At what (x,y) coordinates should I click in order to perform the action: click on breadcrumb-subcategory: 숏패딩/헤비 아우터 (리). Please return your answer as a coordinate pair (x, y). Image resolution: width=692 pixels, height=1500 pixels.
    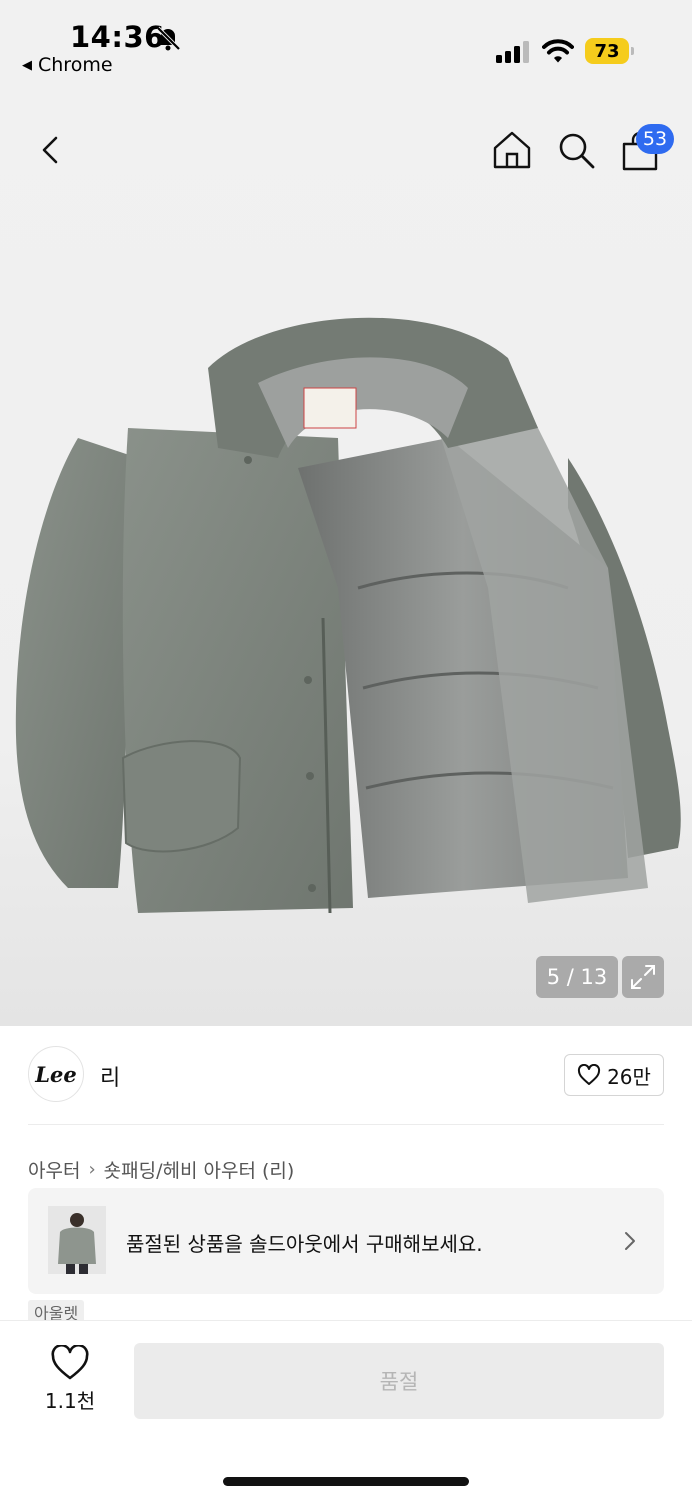
    Looking at the image, I should click on (199, 1169).